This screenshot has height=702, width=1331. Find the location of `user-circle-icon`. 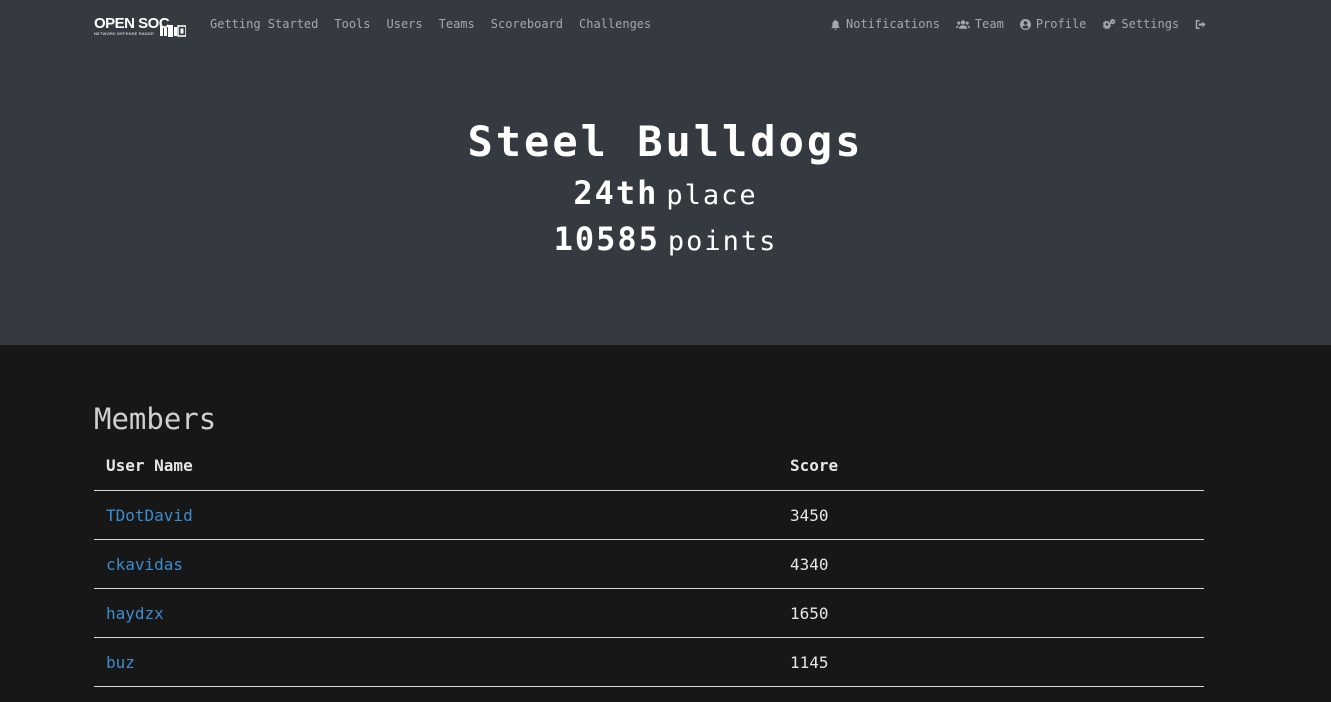

user-circle-icon is located at coordinates (1025, 24).